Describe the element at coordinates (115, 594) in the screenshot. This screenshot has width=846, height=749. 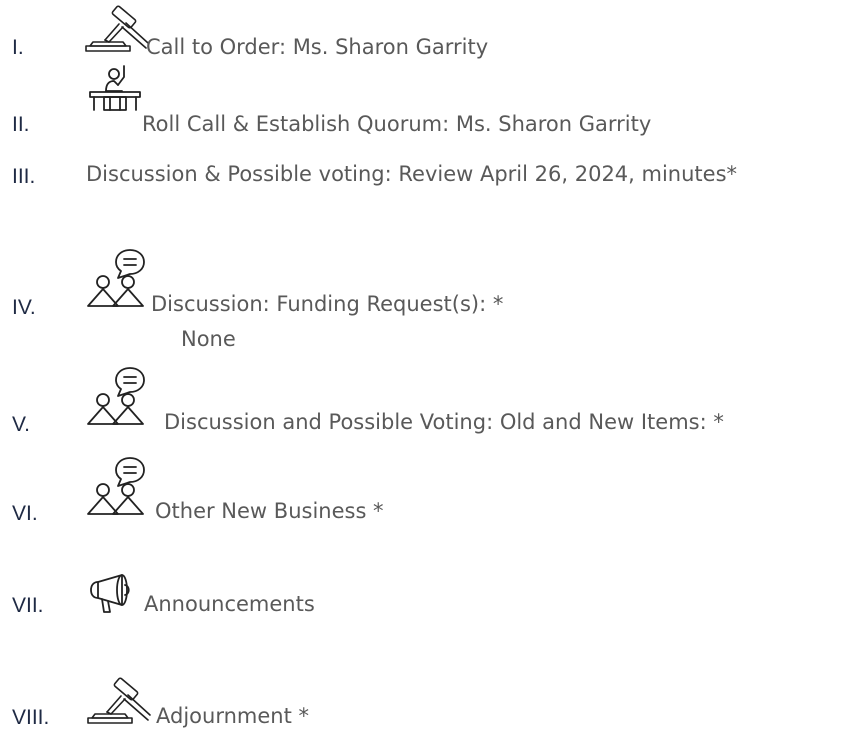
I see `megaphone-icon` at that location.